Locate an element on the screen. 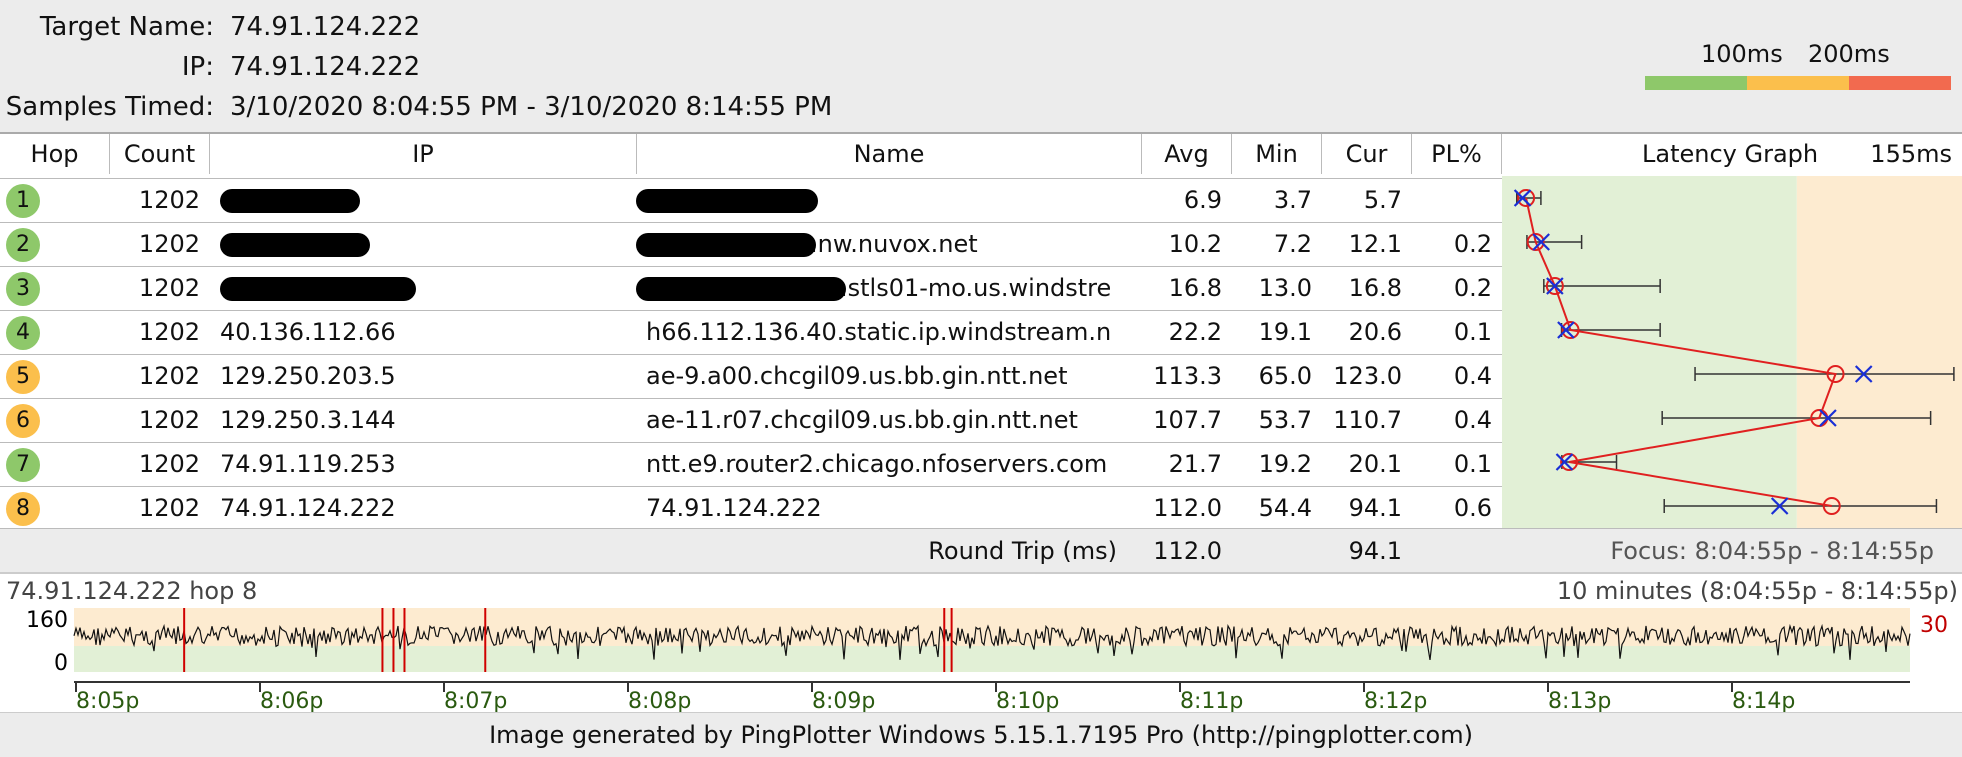 This screenshot has height=757, width=1962. hop-pl: 0.6 is located at coordinates (1472, 508).